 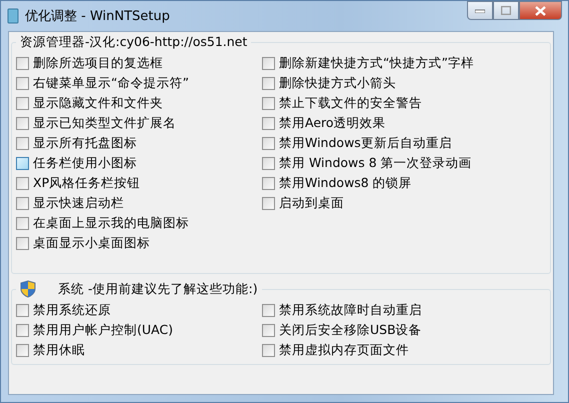 I want to click on option-label: 启动到桌面, so click(x=311, y=203).